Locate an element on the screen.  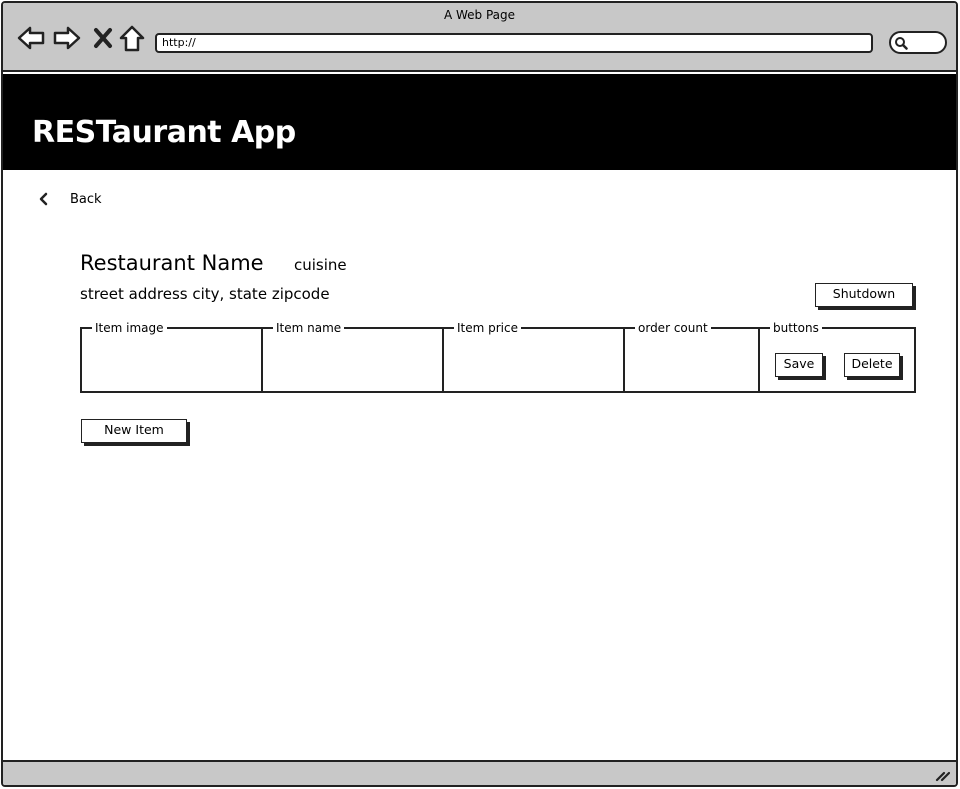
app-header: RESTaurant App is located at coordinates (479, 122).